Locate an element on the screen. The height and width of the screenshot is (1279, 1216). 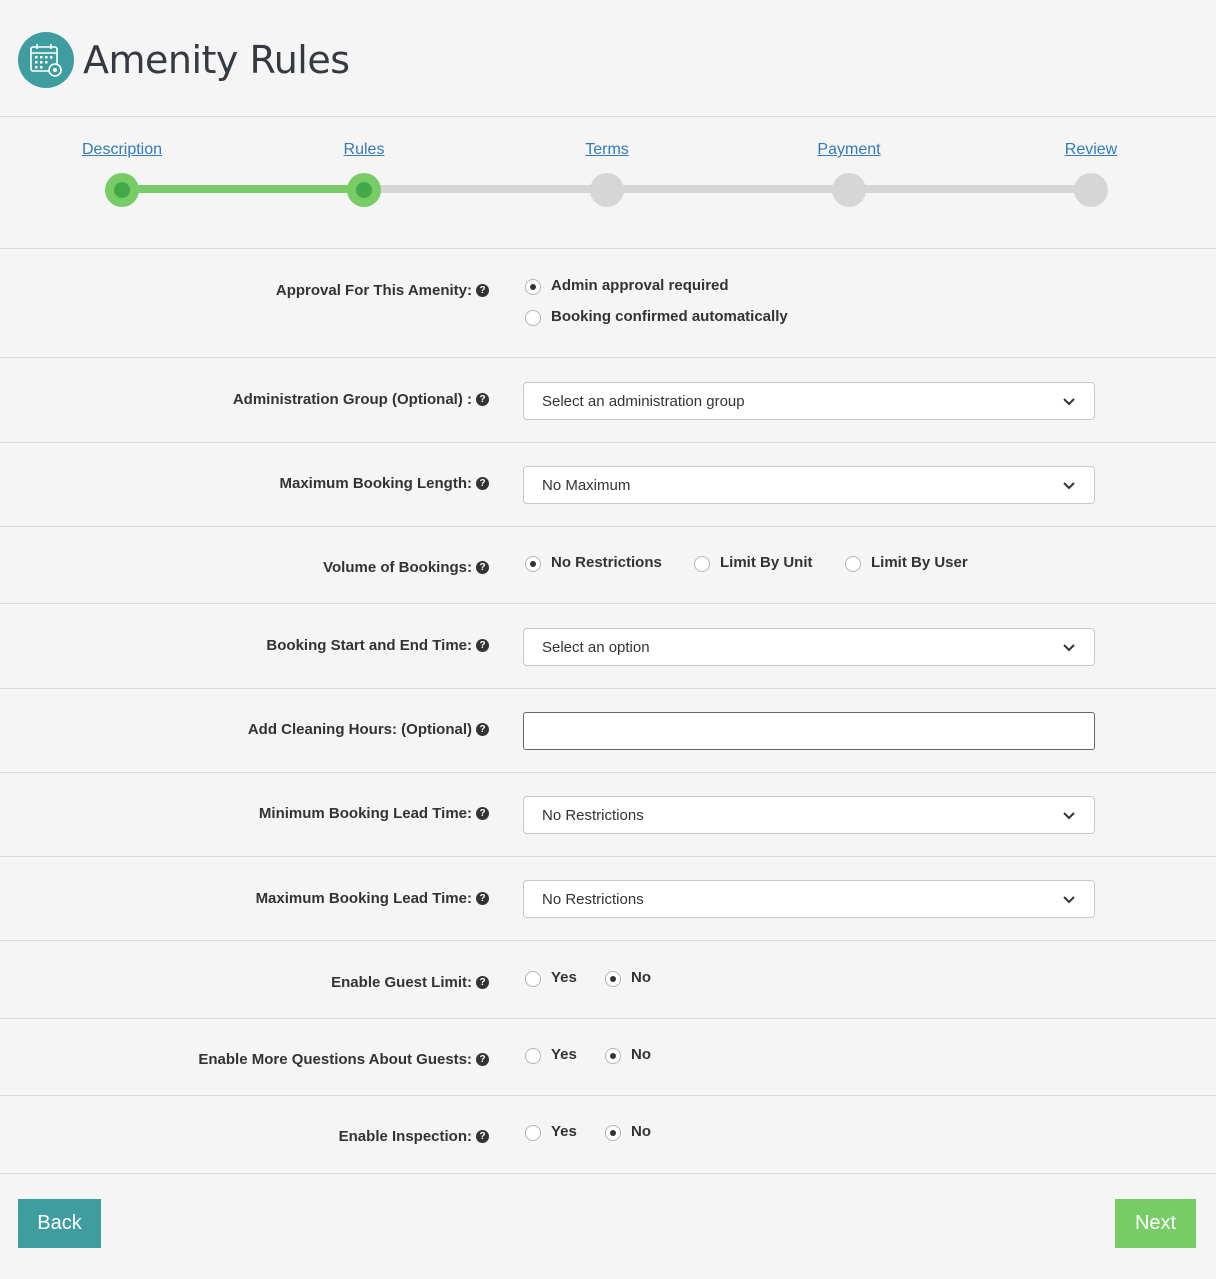
max-lead-time-select: No Restrictions is located at coordinates (809, 899).